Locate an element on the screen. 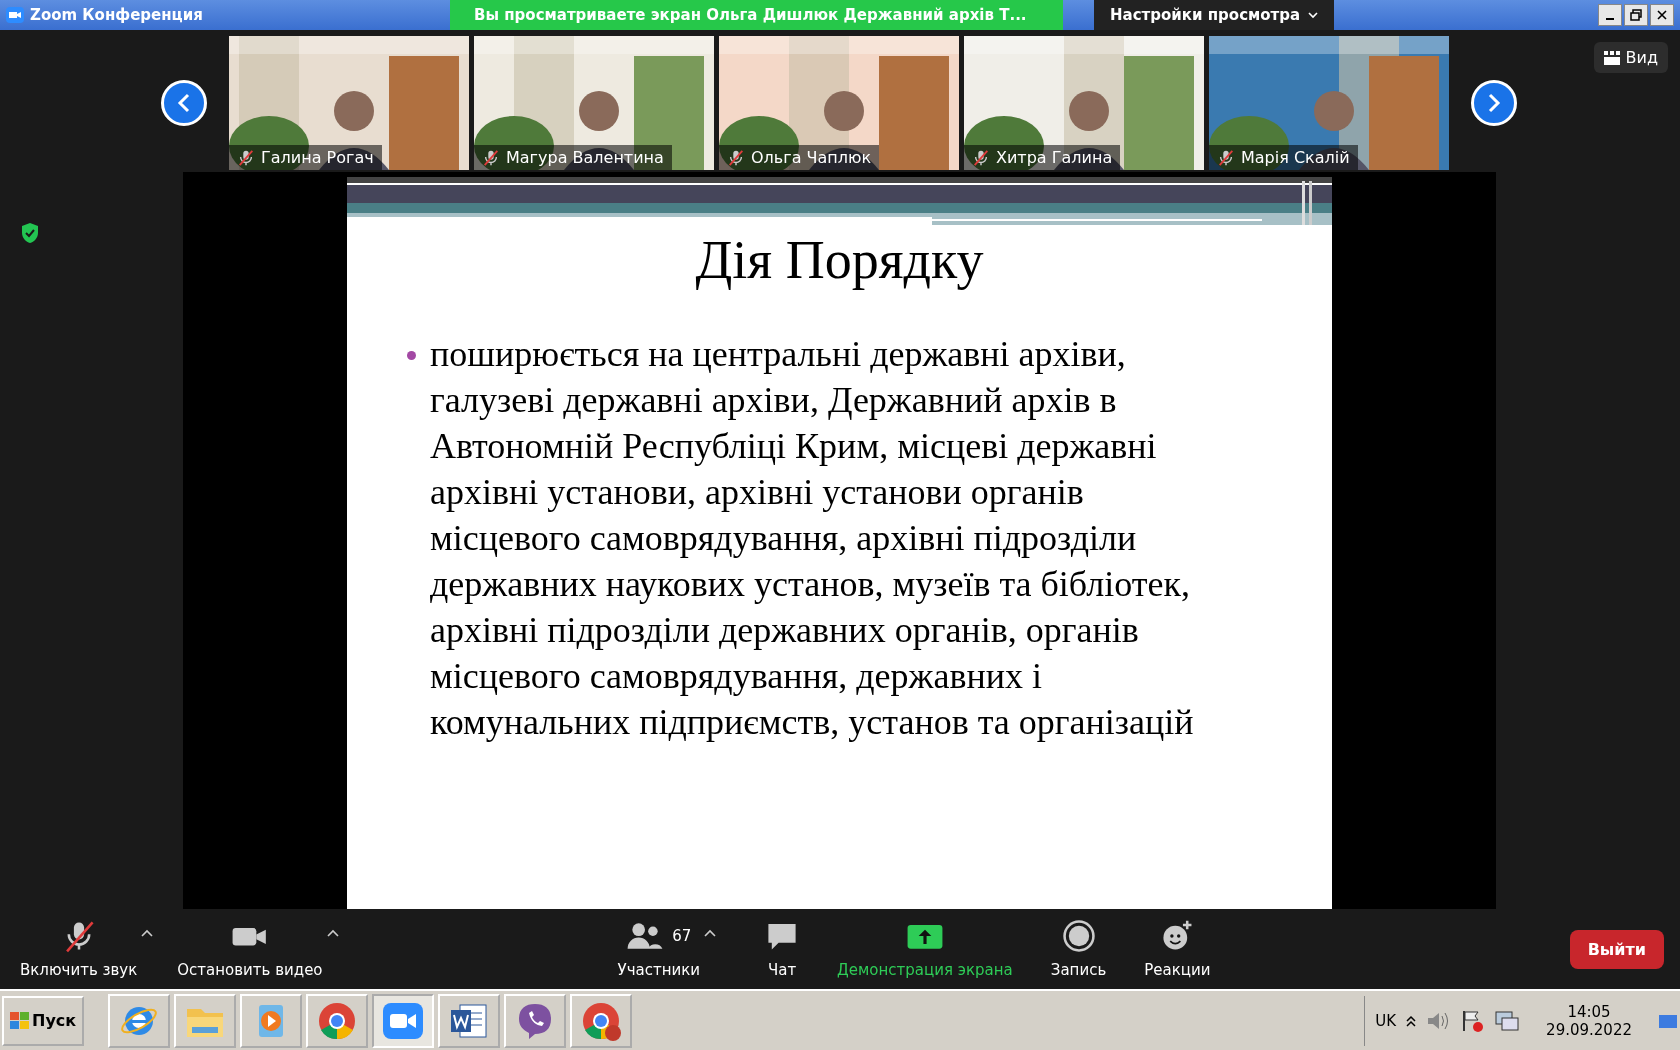 The height and width of the screenshot is (1050, 1680). participant-name: Галина Рогач is located at coordinates (317, 157).